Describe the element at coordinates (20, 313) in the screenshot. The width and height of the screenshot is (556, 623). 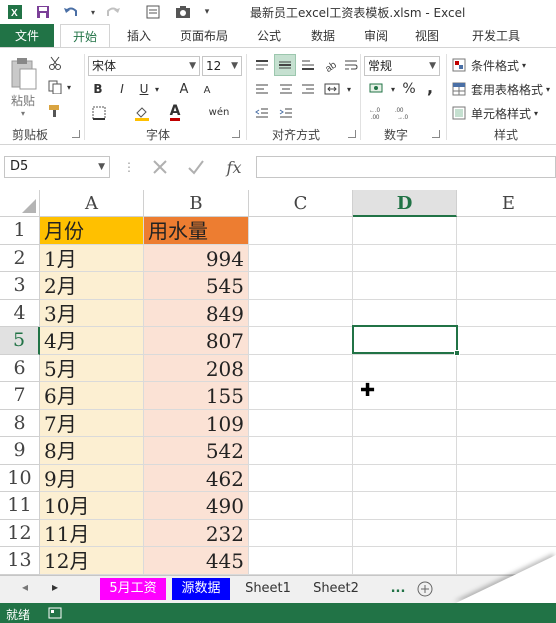
I see `row-header: 4` at that location.